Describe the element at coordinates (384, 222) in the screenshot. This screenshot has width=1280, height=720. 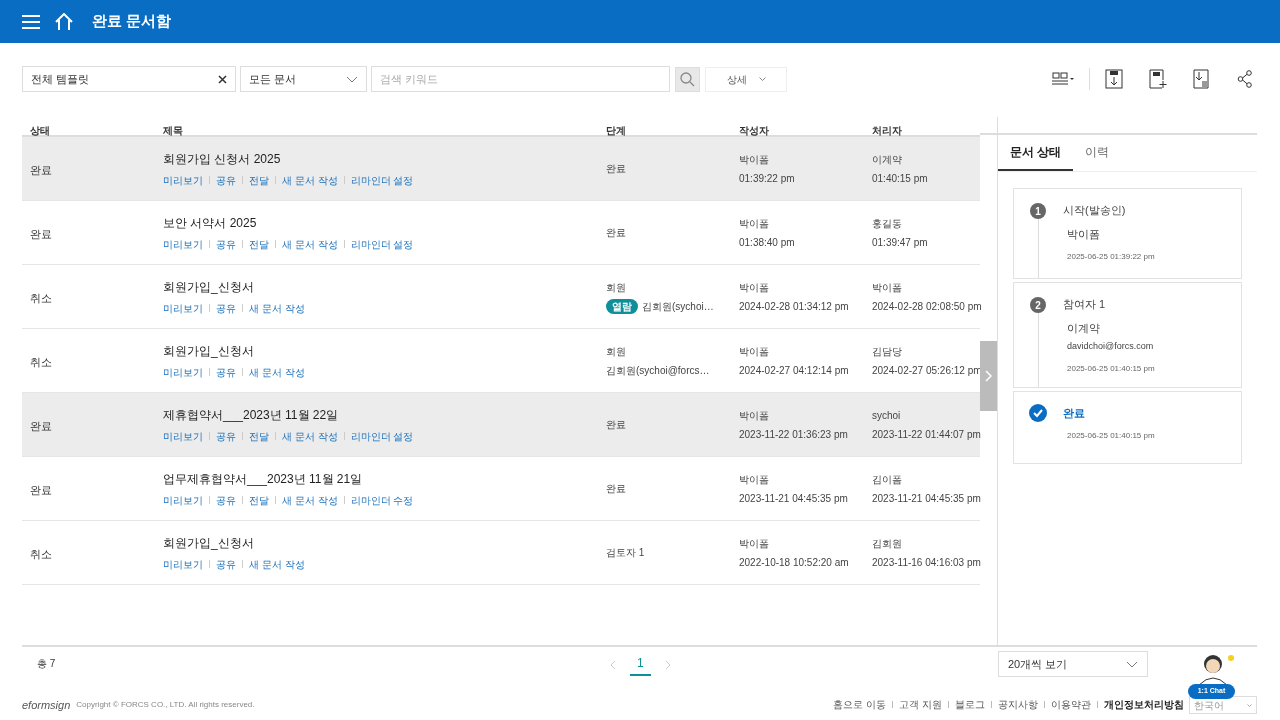
I see `document-title: 보안 서약서 2025` at that location.